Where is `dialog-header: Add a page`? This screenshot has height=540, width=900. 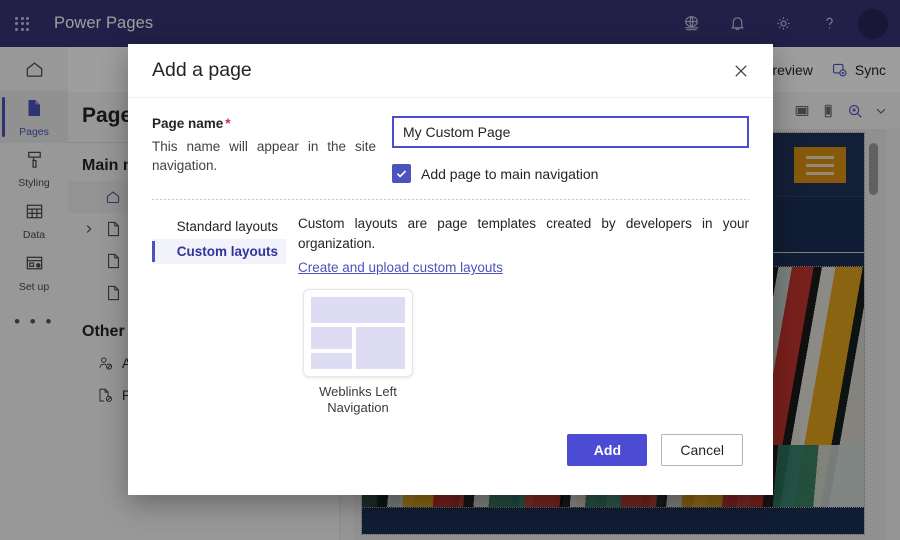
dialog-header: Add a page is located at coordinates (450, 71).